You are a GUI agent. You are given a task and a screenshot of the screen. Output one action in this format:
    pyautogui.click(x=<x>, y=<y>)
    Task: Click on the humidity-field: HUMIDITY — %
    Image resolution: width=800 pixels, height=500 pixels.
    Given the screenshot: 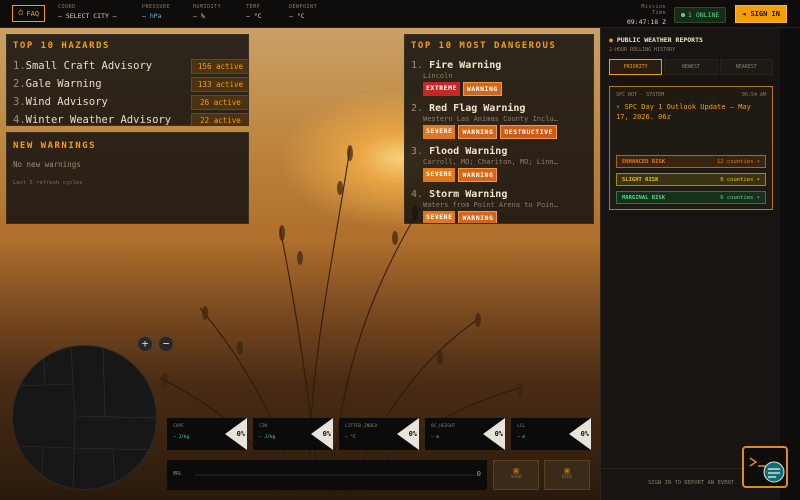 What is the action you would take?
    pyautogui.click(x=207, y=12)
    